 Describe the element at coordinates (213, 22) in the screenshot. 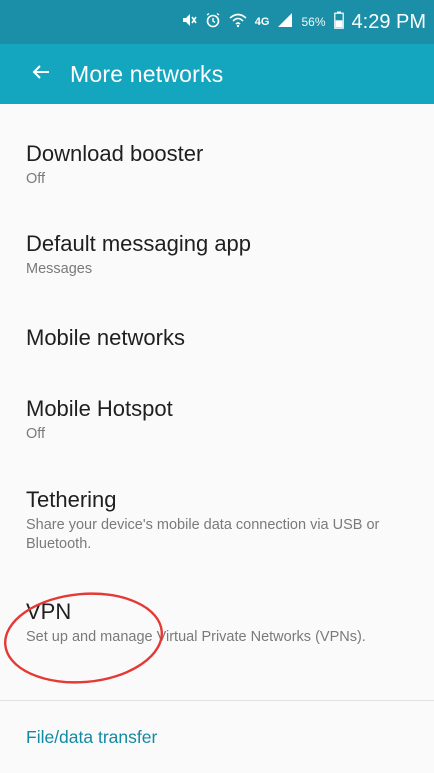

I see `alarm-icon` at that location.